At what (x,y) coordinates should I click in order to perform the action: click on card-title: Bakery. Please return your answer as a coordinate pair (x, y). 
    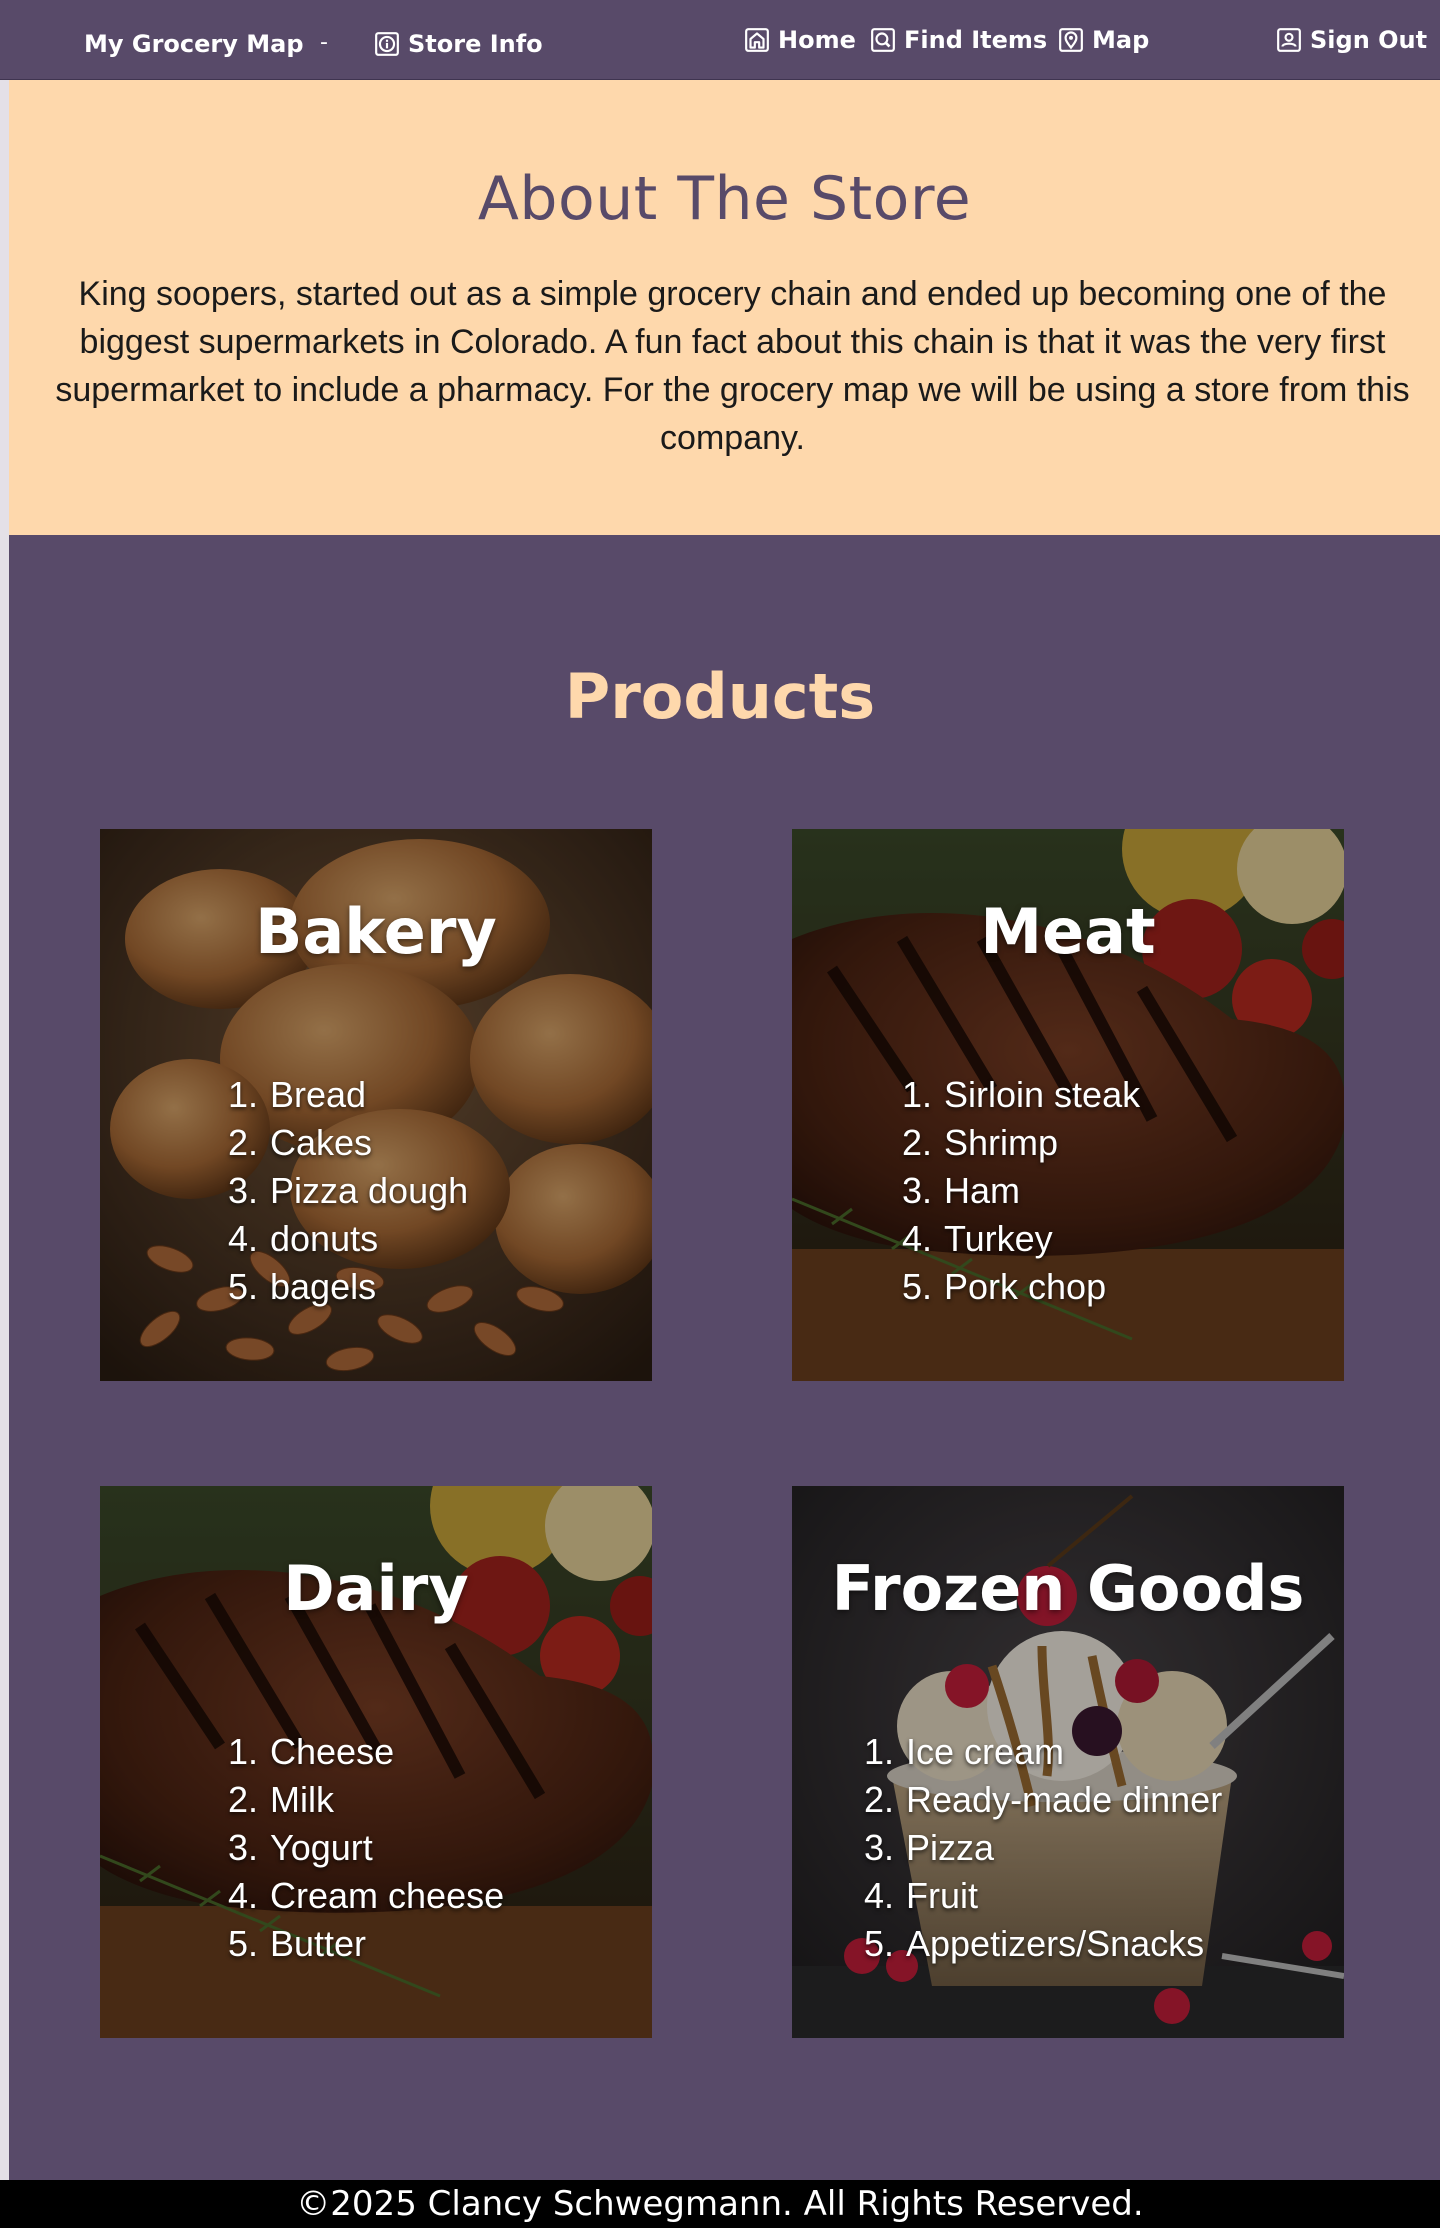
    Looking at the image, I should click on (376, 931).